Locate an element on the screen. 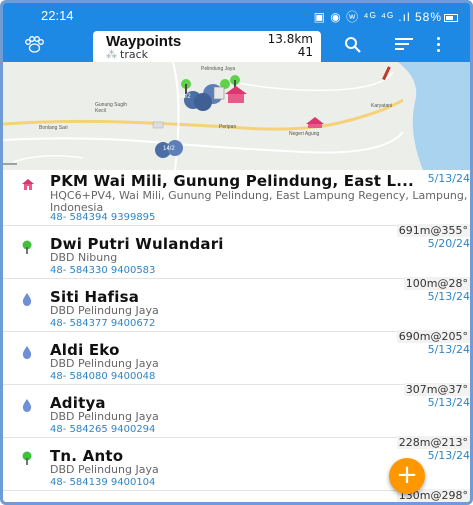  waypoint-date: 5/20/24 is located at coordinates (448, 243).